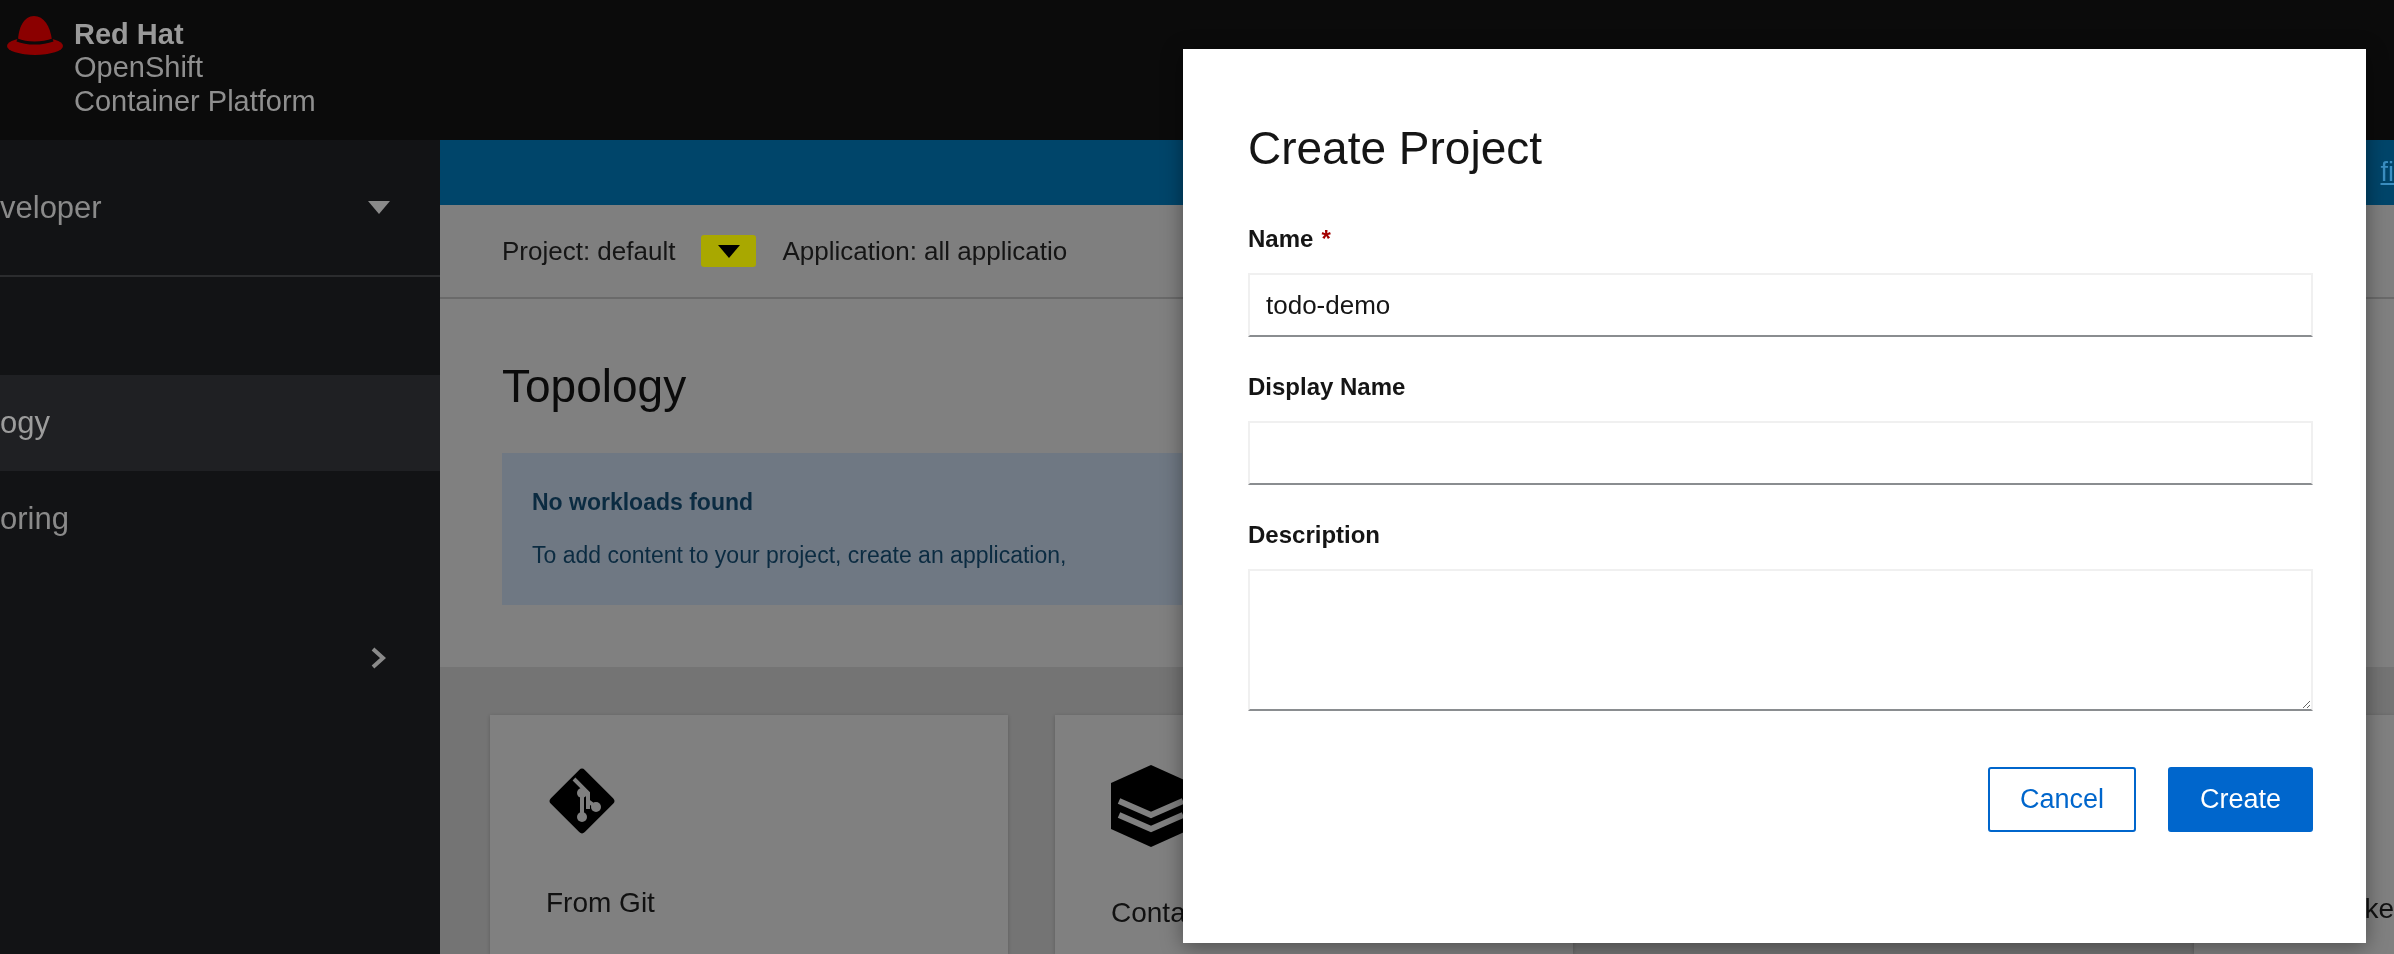  What do you see at coordinates (643, 502) in the screenshot?
I see `alert-title: No workloads found` at bounding box center [643, 502].